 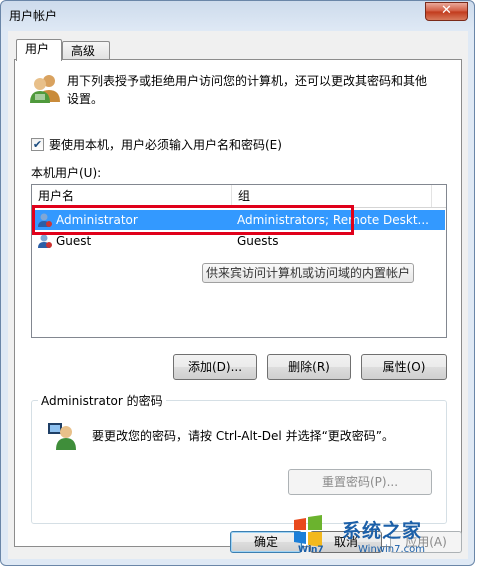 What do you see at coordinates (33, 16) in the screenshot?
I see `window-title: 用户帐户` at bounding box center [33, 16].